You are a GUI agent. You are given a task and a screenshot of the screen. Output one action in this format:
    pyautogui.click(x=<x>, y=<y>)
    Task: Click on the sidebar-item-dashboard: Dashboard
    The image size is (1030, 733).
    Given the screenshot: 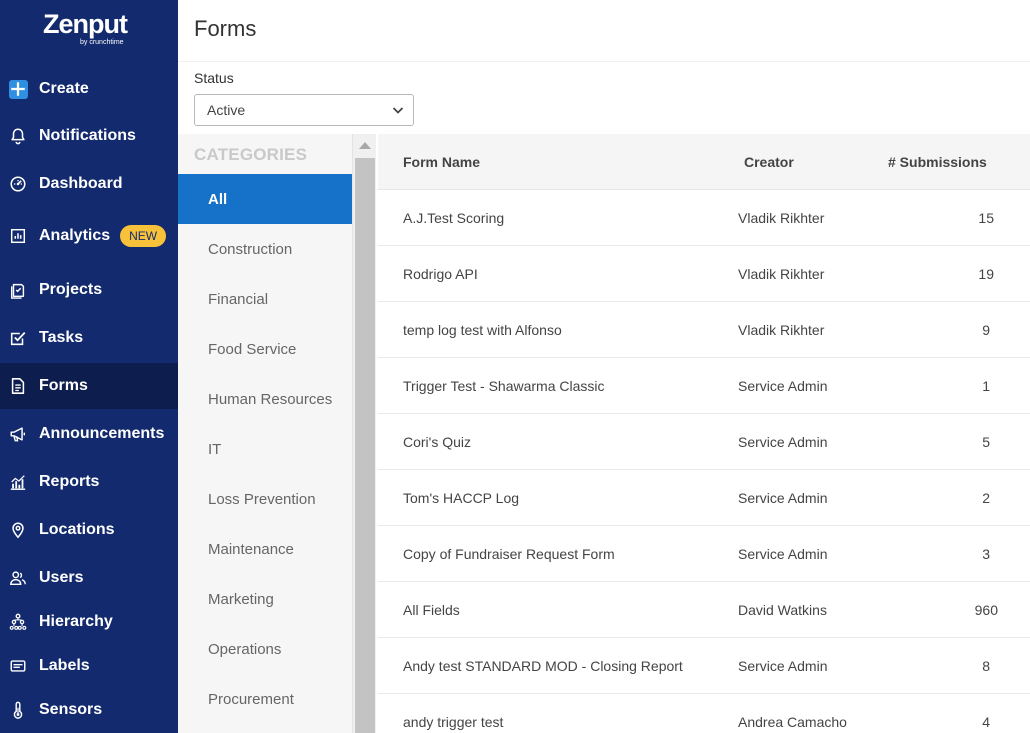 What is the action you would take?
    pyautogui.click(x=89, y=184)
    